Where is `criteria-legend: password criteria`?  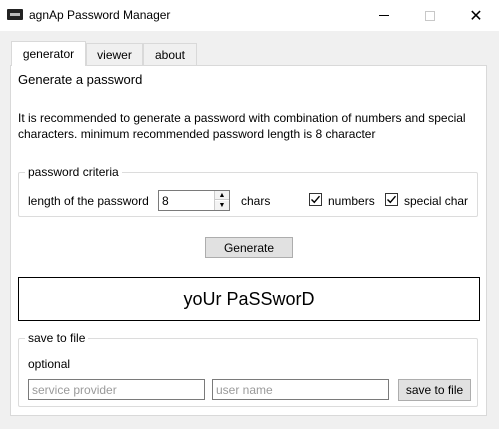 criteria-legend: password criteria is located at coordinates (73, 172).